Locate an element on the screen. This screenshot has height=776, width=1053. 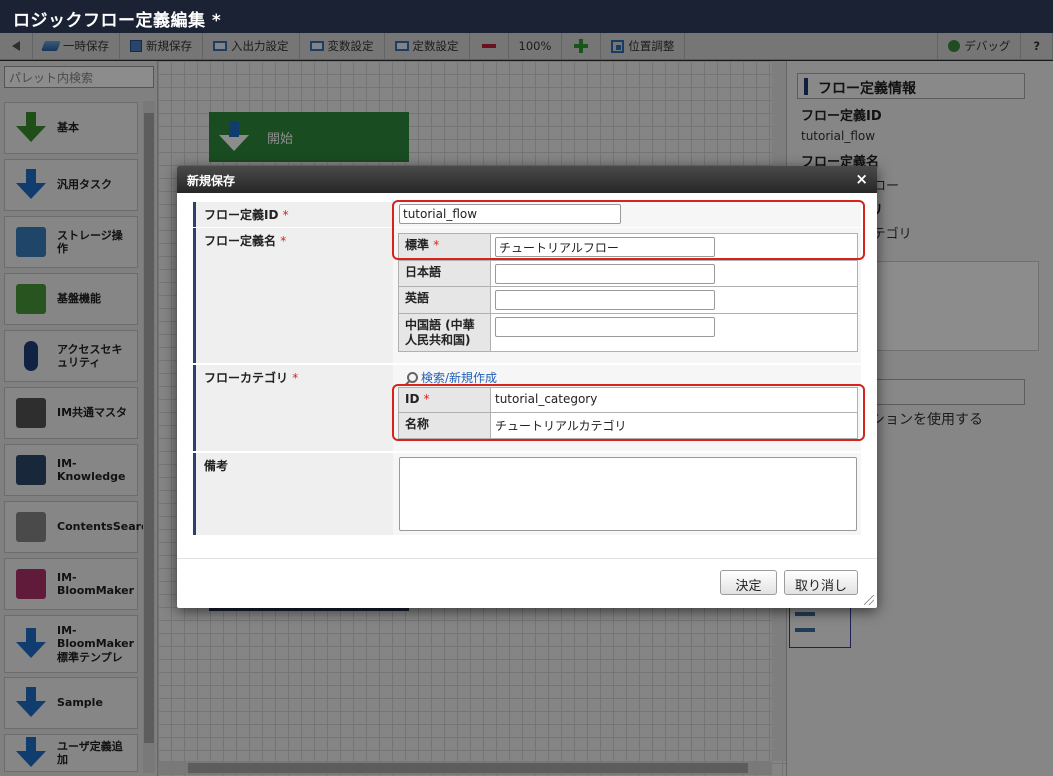
cancel-button: 取り消し is located at coordinates (821, 582).